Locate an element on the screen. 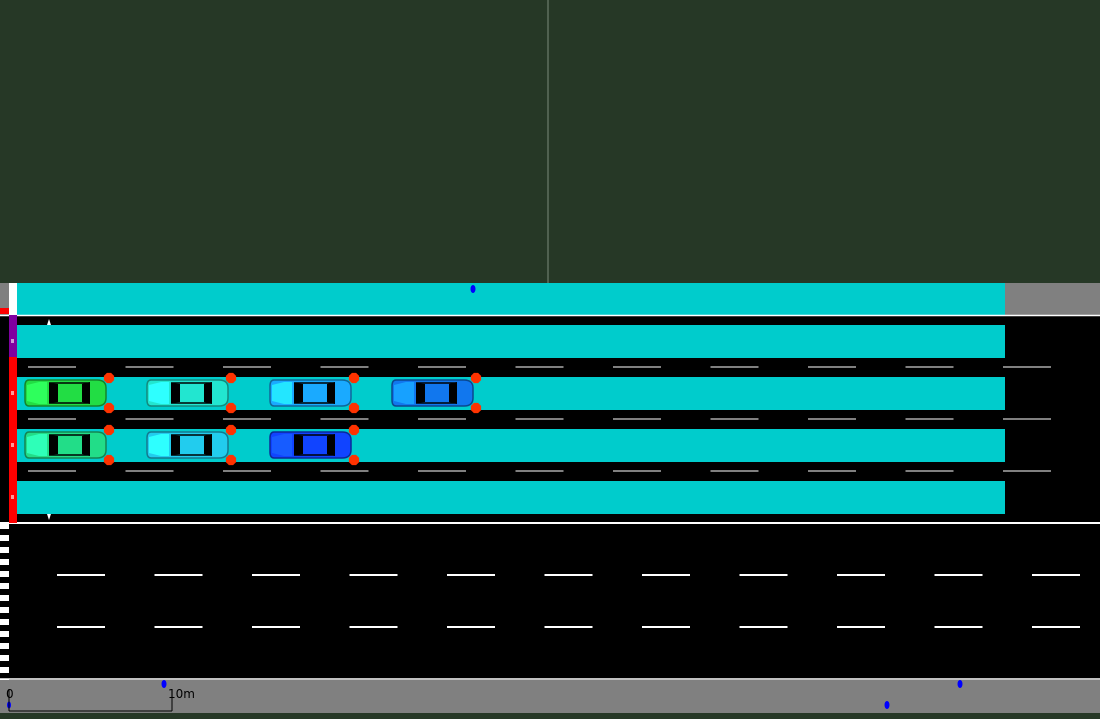  scale-end-label: 10m is located at coordinates (181, 694).